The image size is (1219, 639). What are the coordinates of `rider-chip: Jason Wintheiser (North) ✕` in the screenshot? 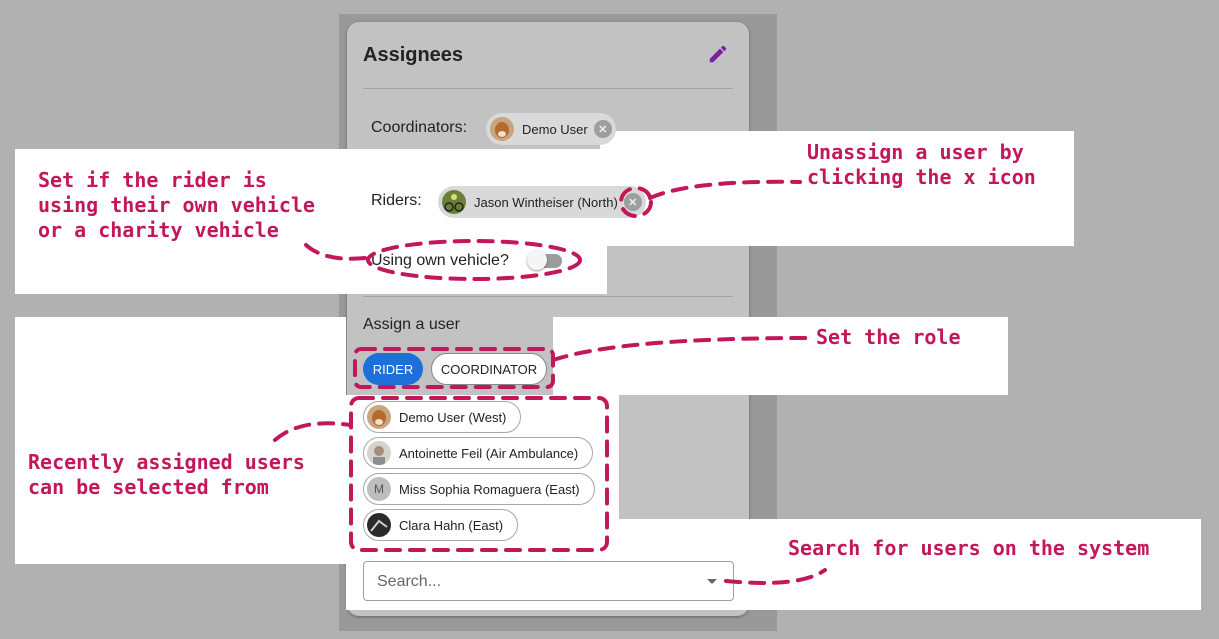 It's located at (542, 202).